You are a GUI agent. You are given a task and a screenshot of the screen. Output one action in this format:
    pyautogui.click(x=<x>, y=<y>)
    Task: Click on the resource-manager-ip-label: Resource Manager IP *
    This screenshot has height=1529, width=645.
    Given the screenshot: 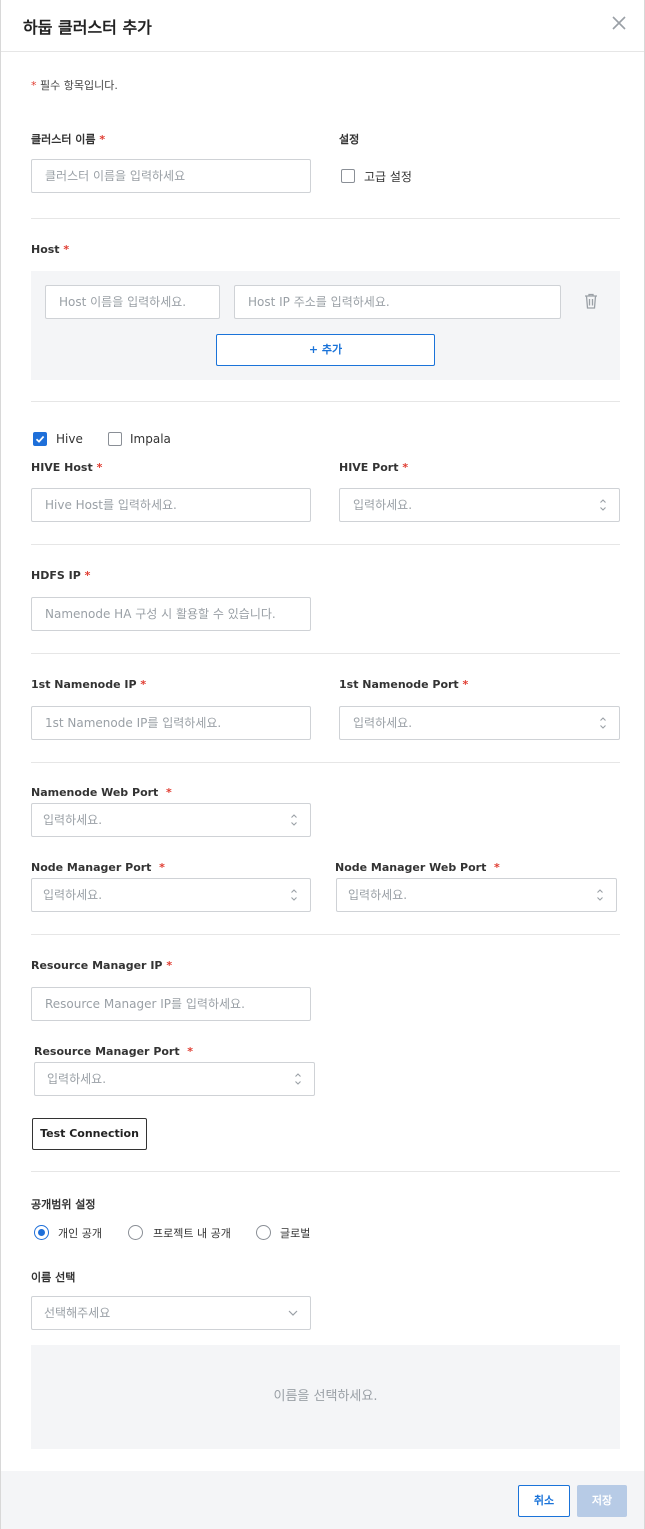 What is the action you would take?
    pyautogui.click(x=102, y=965)
    